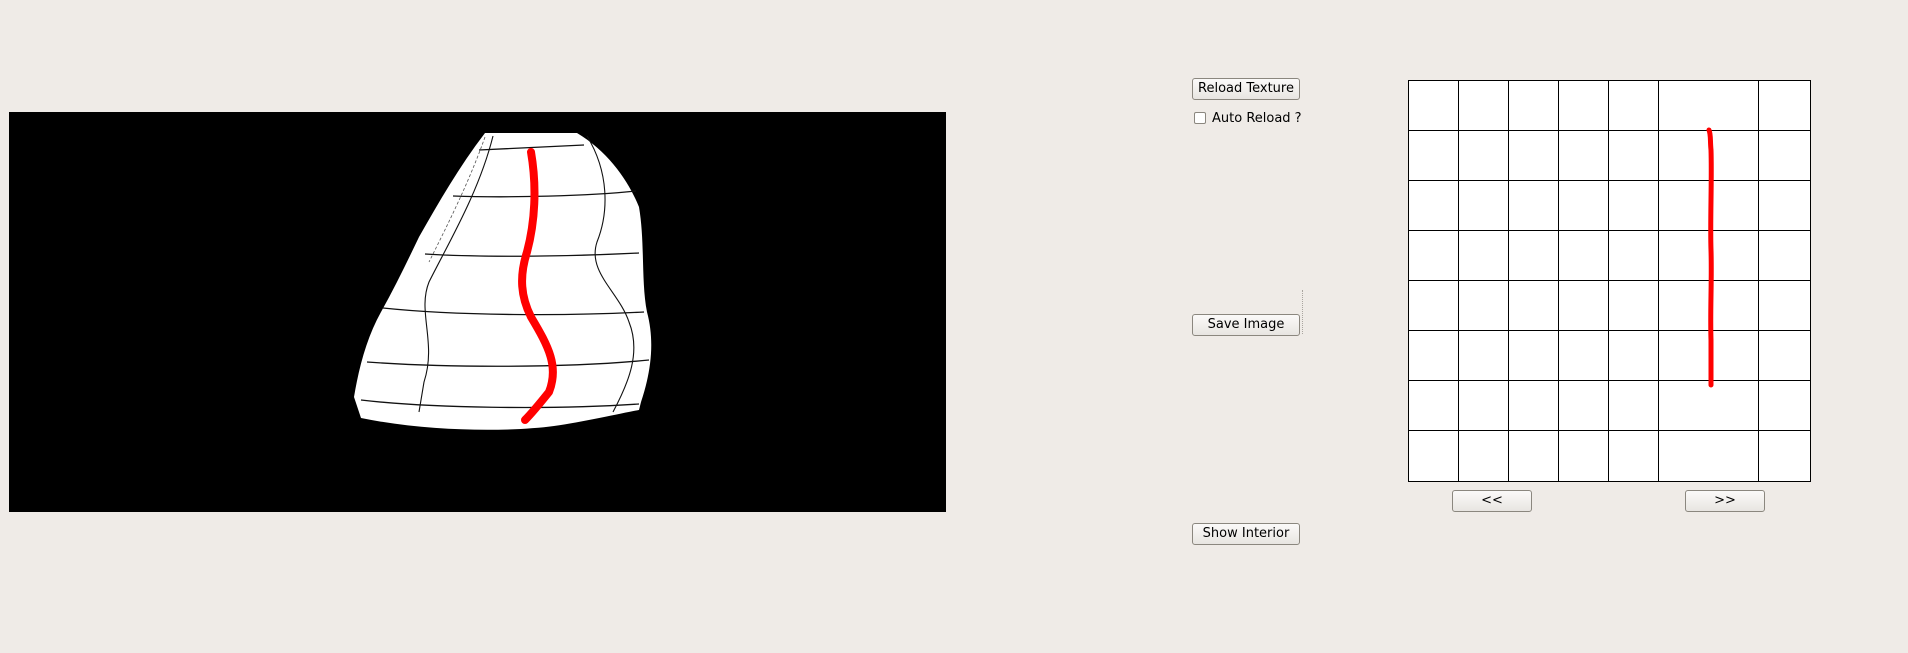  What do you see at coordinates (1257, 118) in the screenshot?
I see `auto-reload-label: Auto Reload ?` at bounding box center [1257, 118].